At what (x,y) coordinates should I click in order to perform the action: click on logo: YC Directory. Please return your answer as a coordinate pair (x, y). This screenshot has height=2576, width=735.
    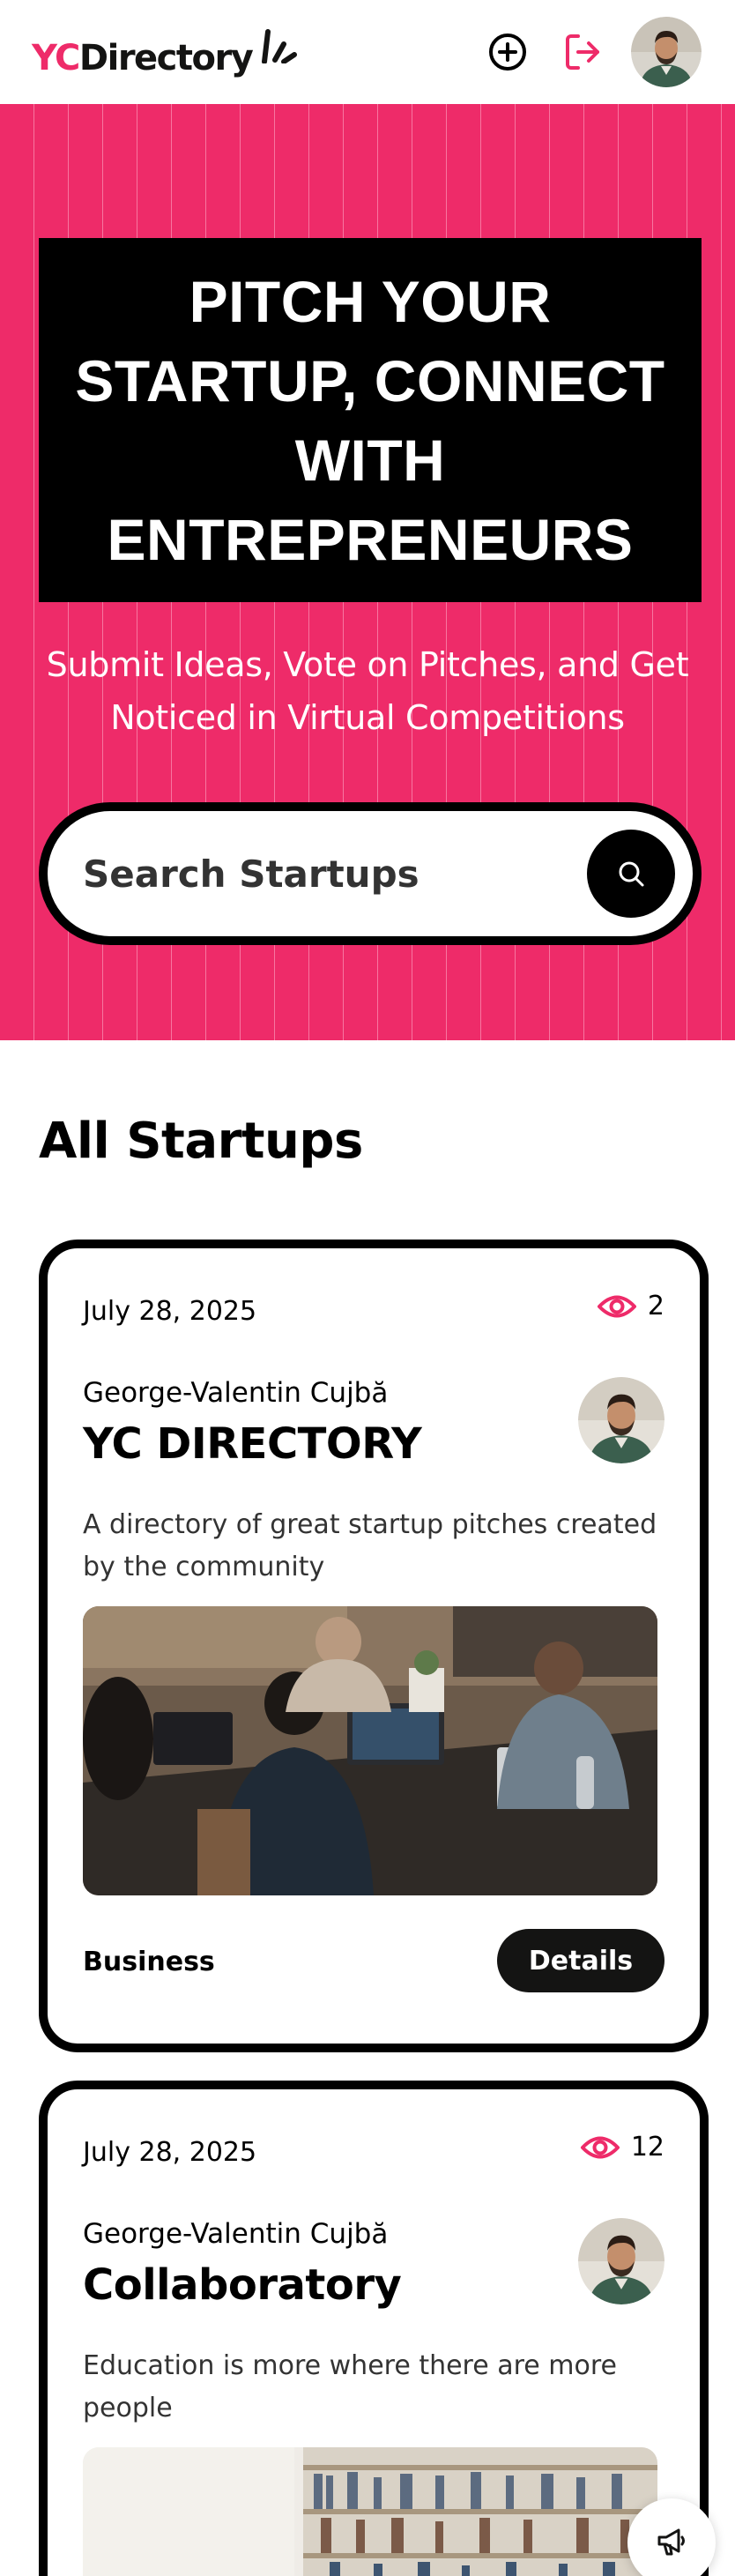
    Looking at the image, I should click on (165, 52).